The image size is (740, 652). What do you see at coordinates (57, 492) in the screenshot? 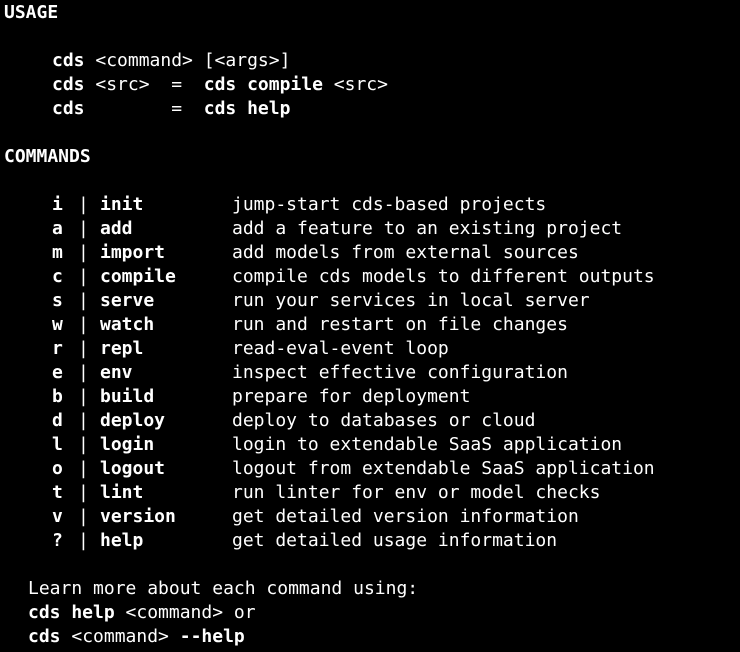
I see `command-shortcut: t` at bounding box center [57, 492].